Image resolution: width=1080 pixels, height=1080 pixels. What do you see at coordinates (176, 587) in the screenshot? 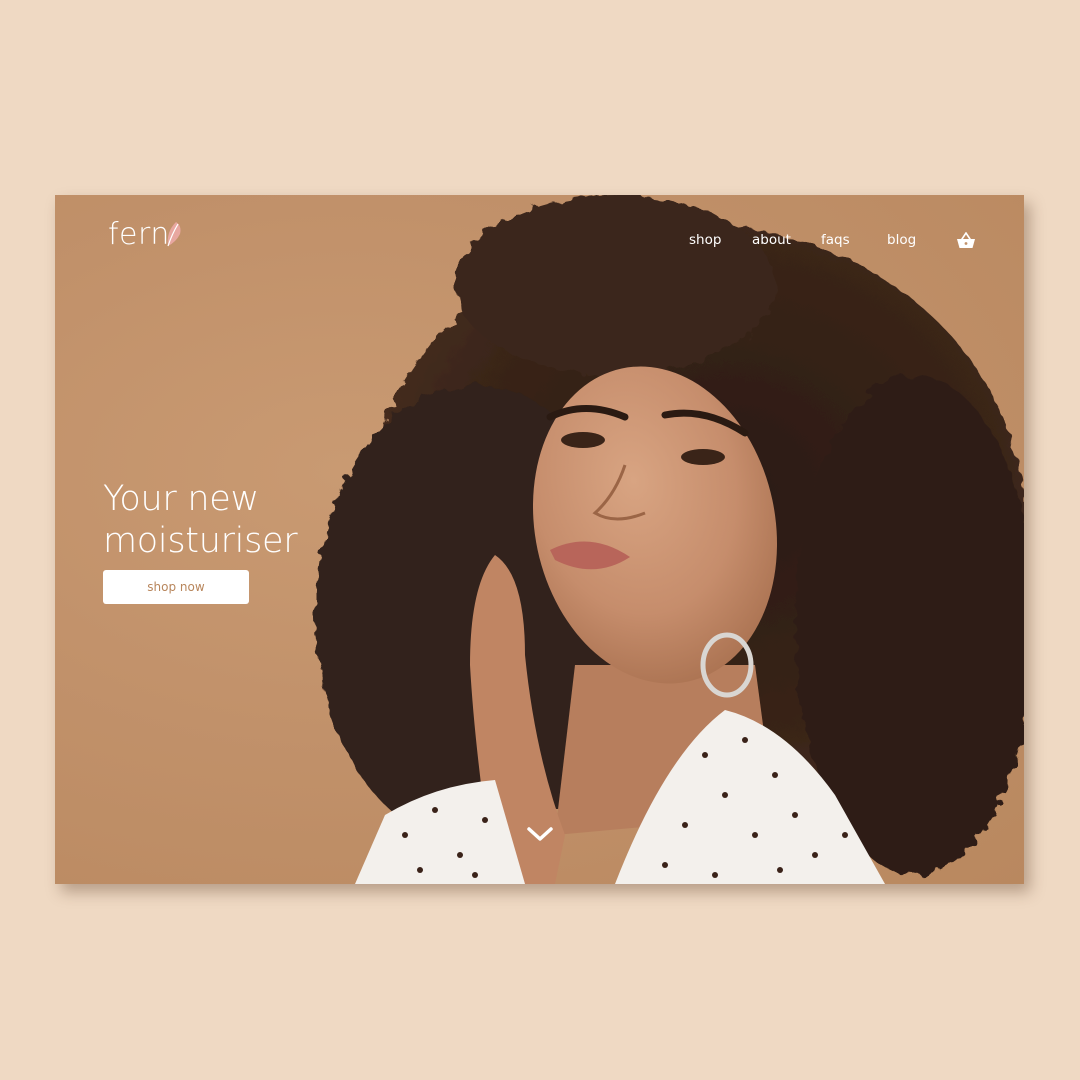
I see `shop-now-button: shop now` at bounding box center [176, 587].